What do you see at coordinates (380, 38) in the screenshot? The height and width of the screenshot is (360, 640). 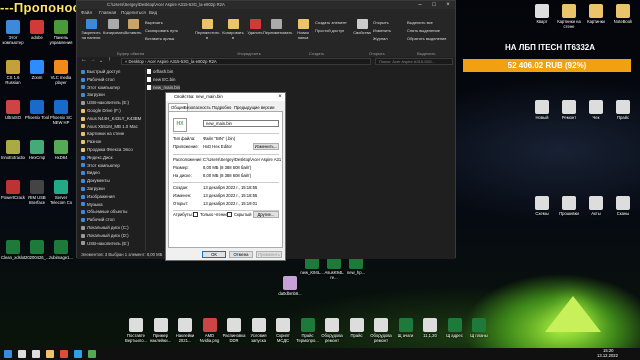 I see `history-button: Журнал` at bounding box center [380, 38].